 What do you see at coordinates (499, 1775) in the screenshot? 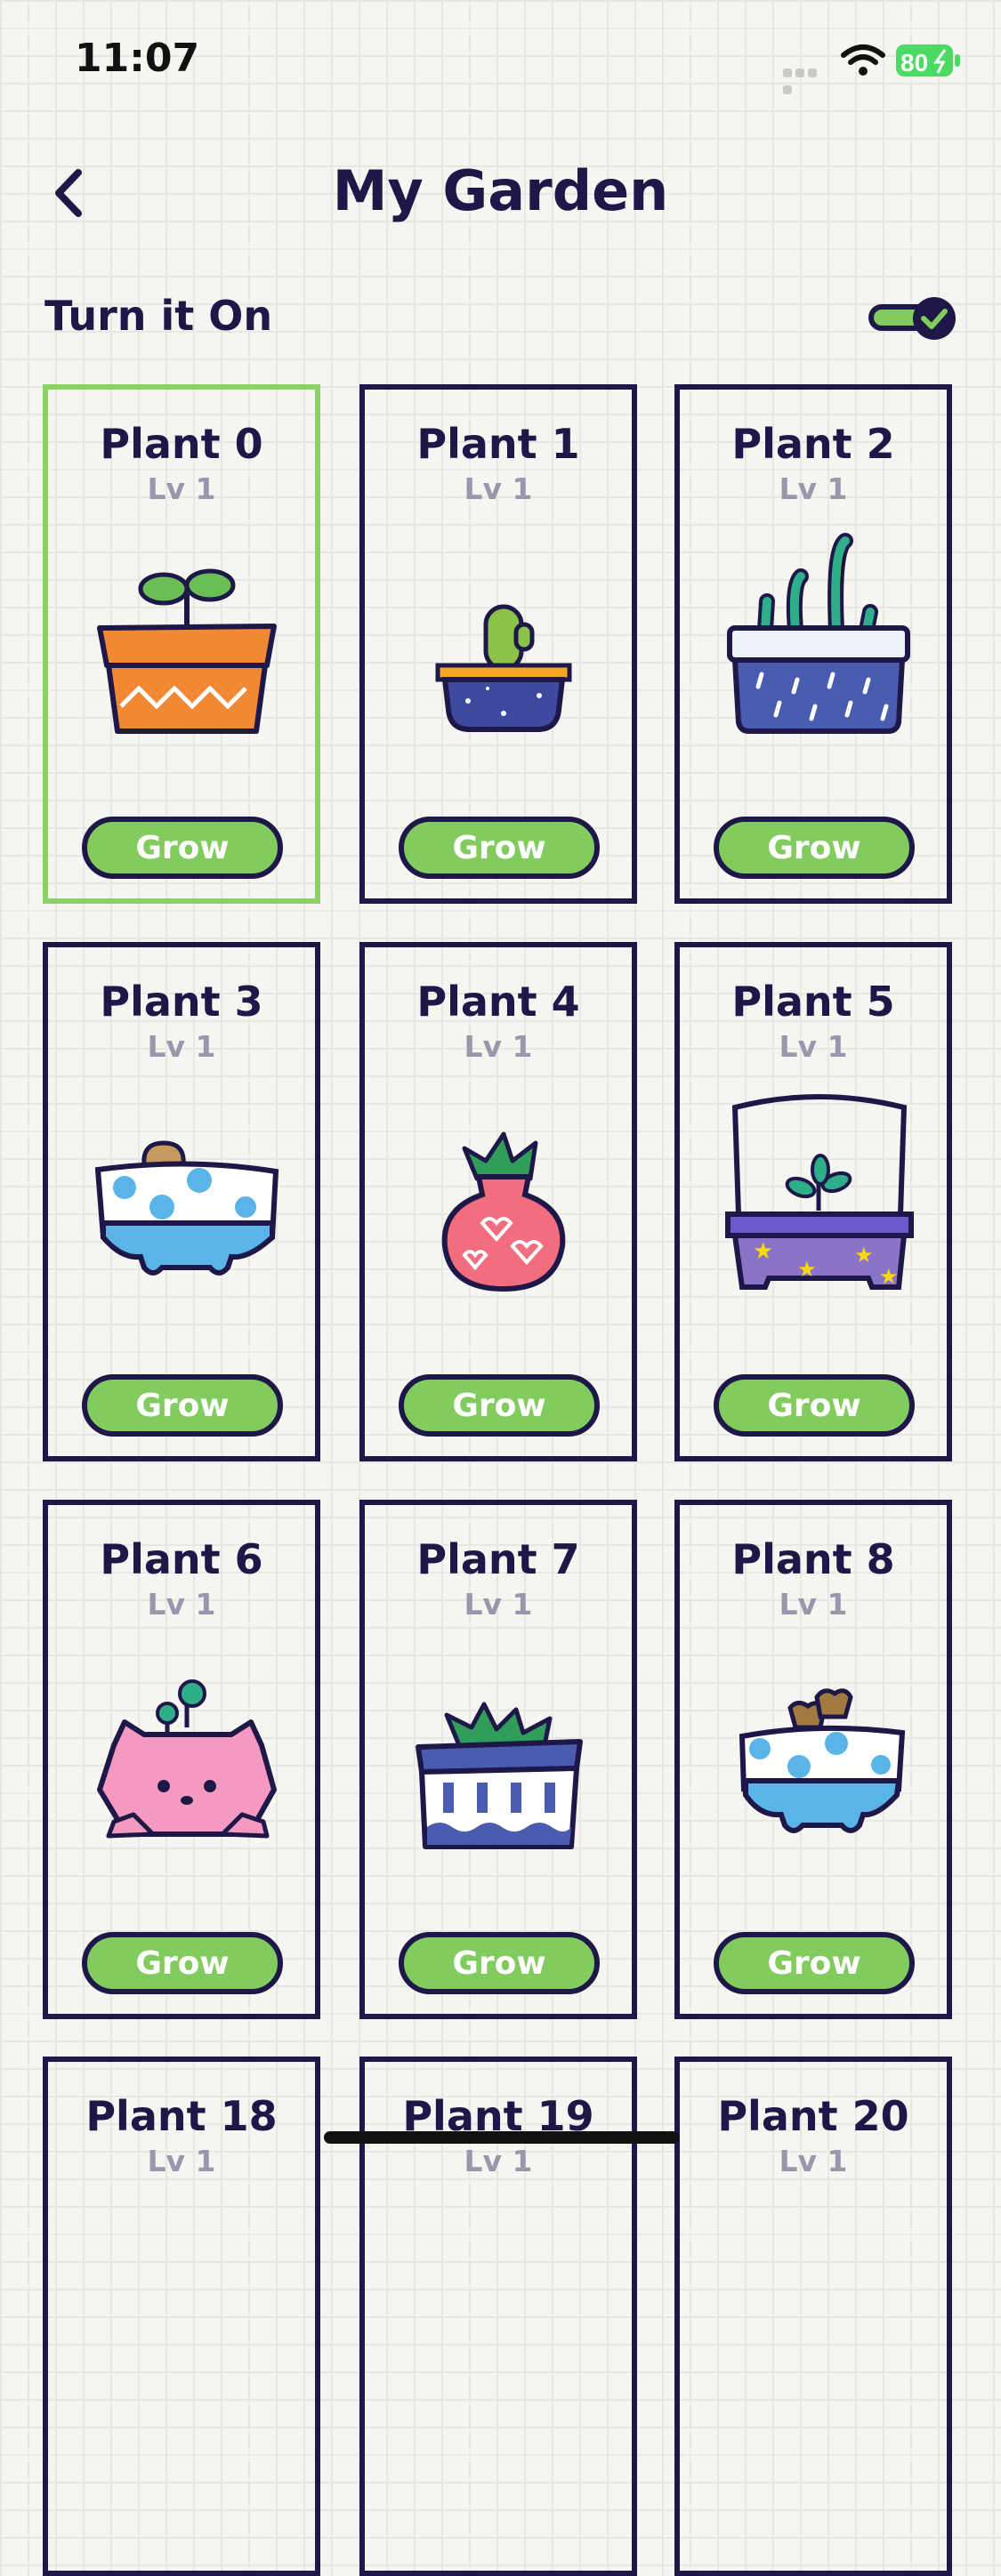
I see `striped-wave-pot-icon` at bounding box center [499, 1775].